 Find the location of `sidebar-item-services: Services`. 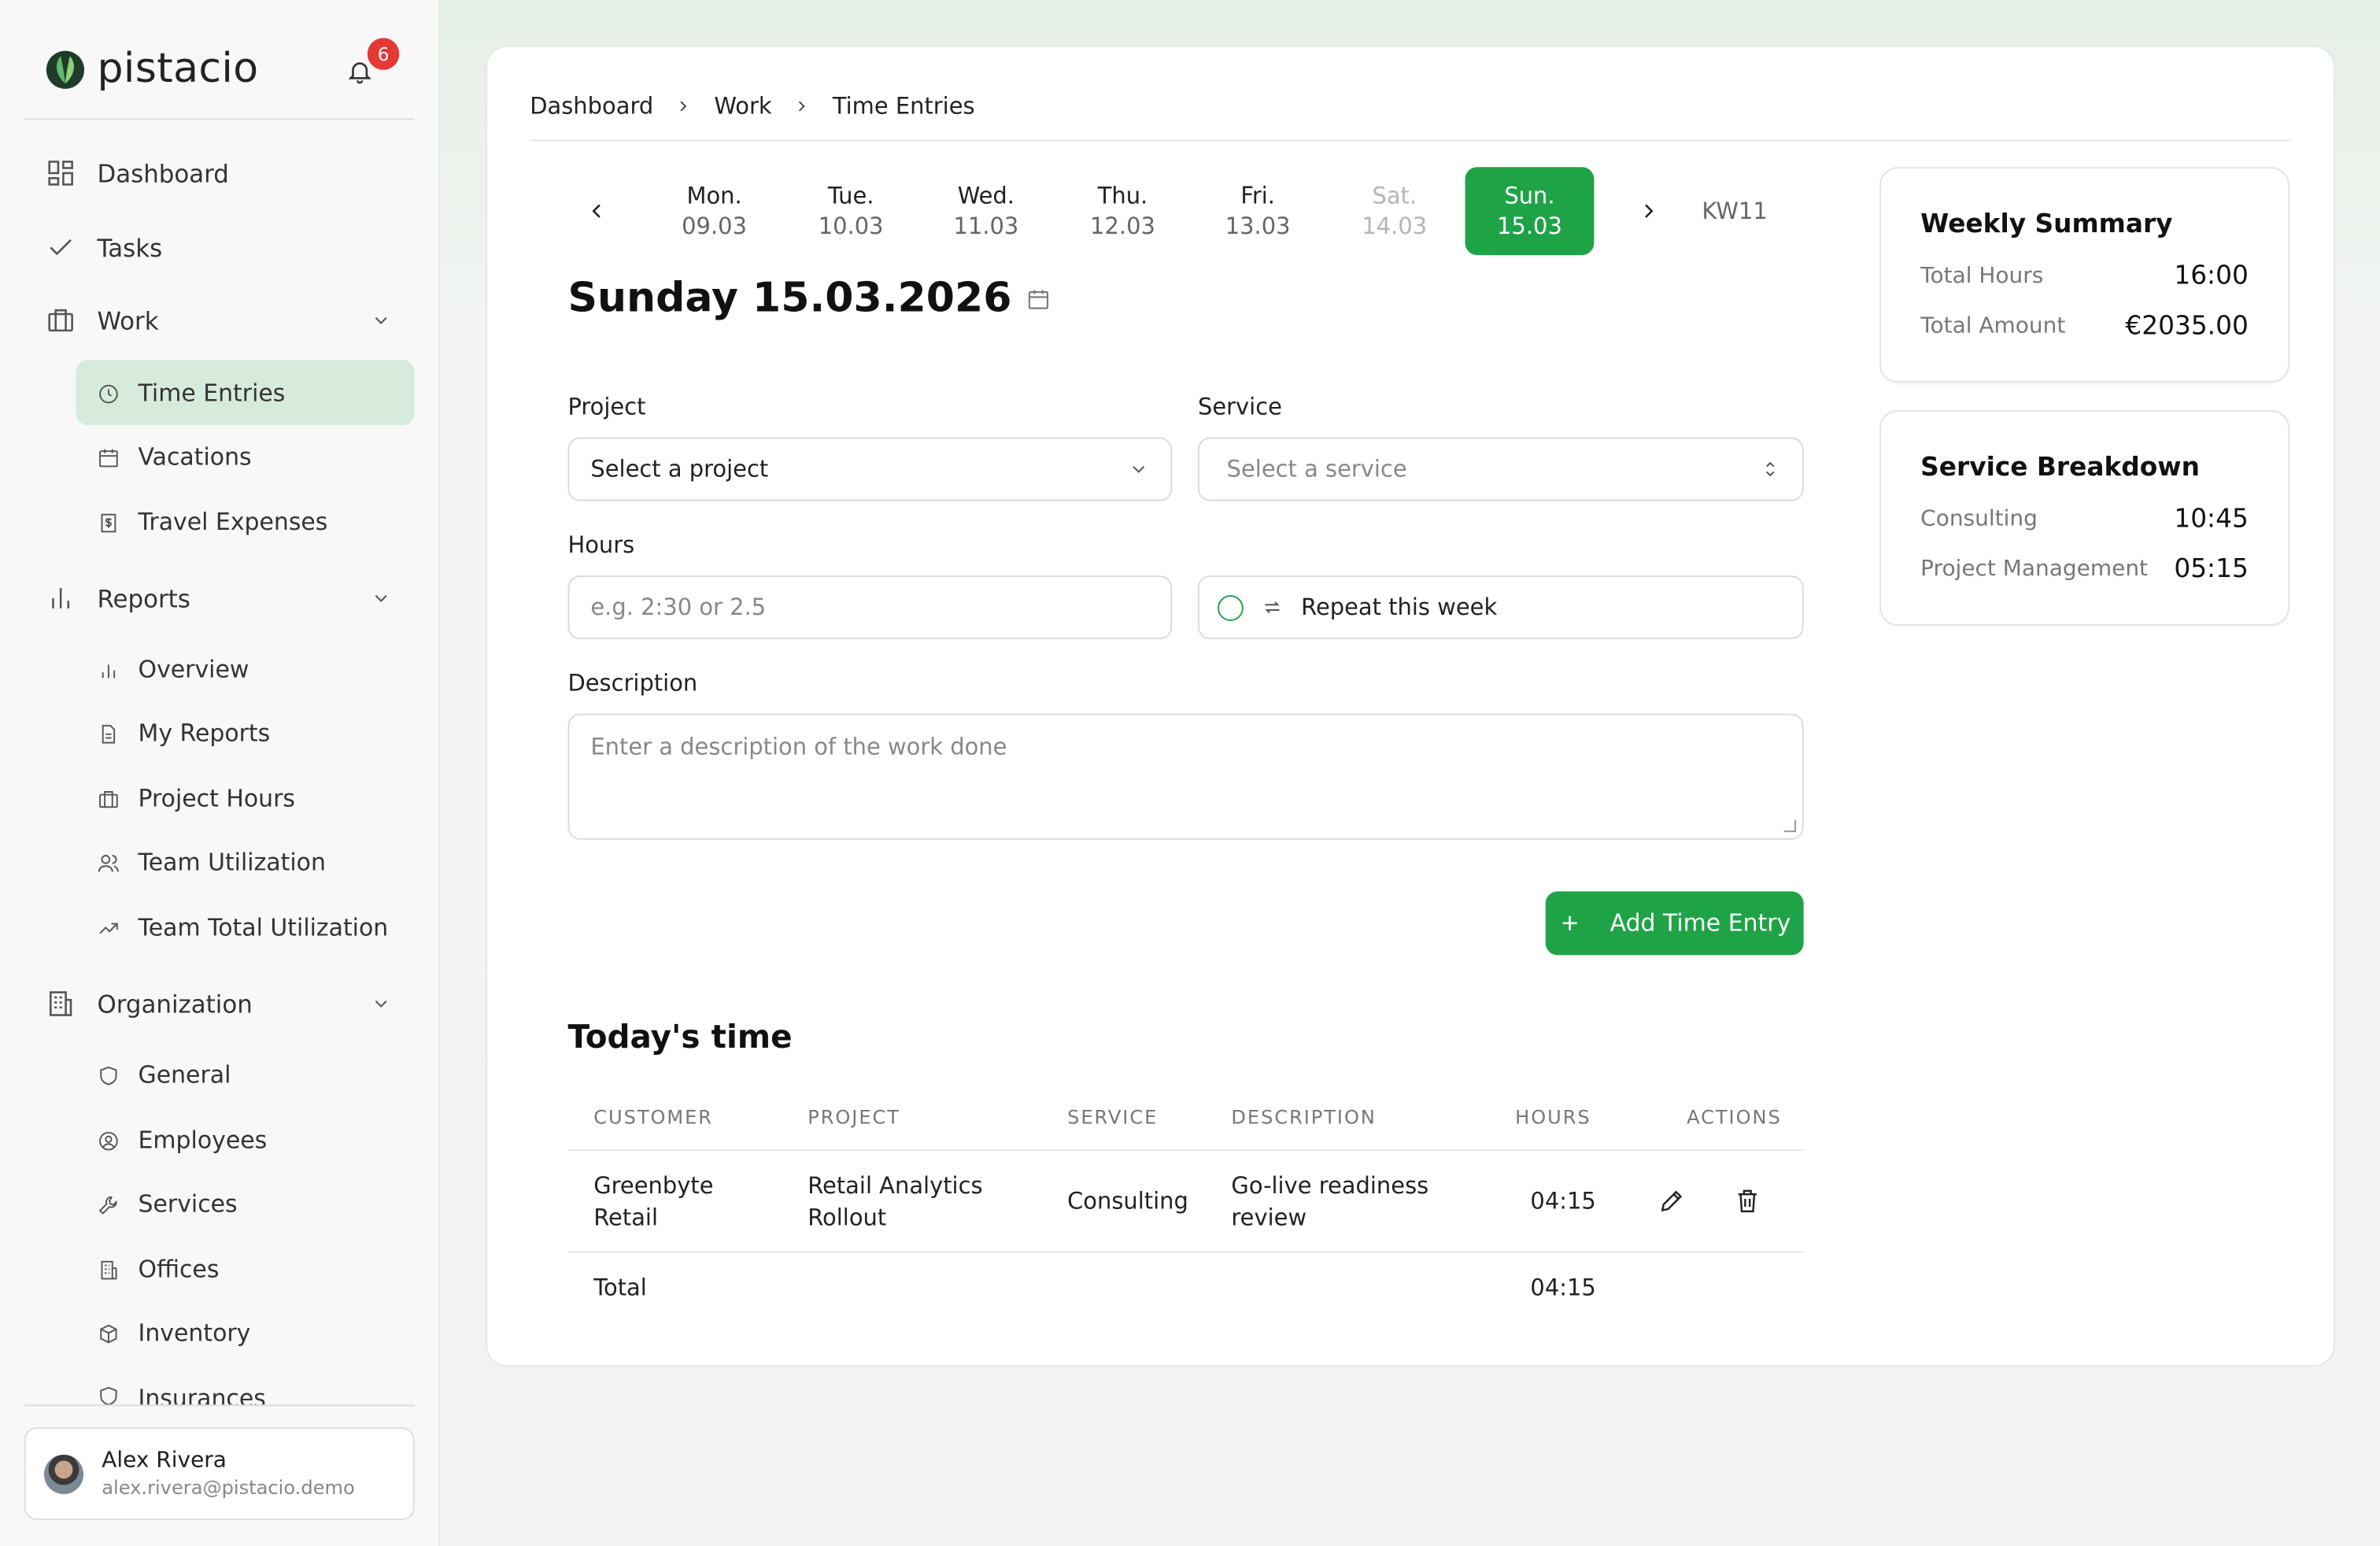

sidebar-item-services: Services is located at coordinates (167, 1204).